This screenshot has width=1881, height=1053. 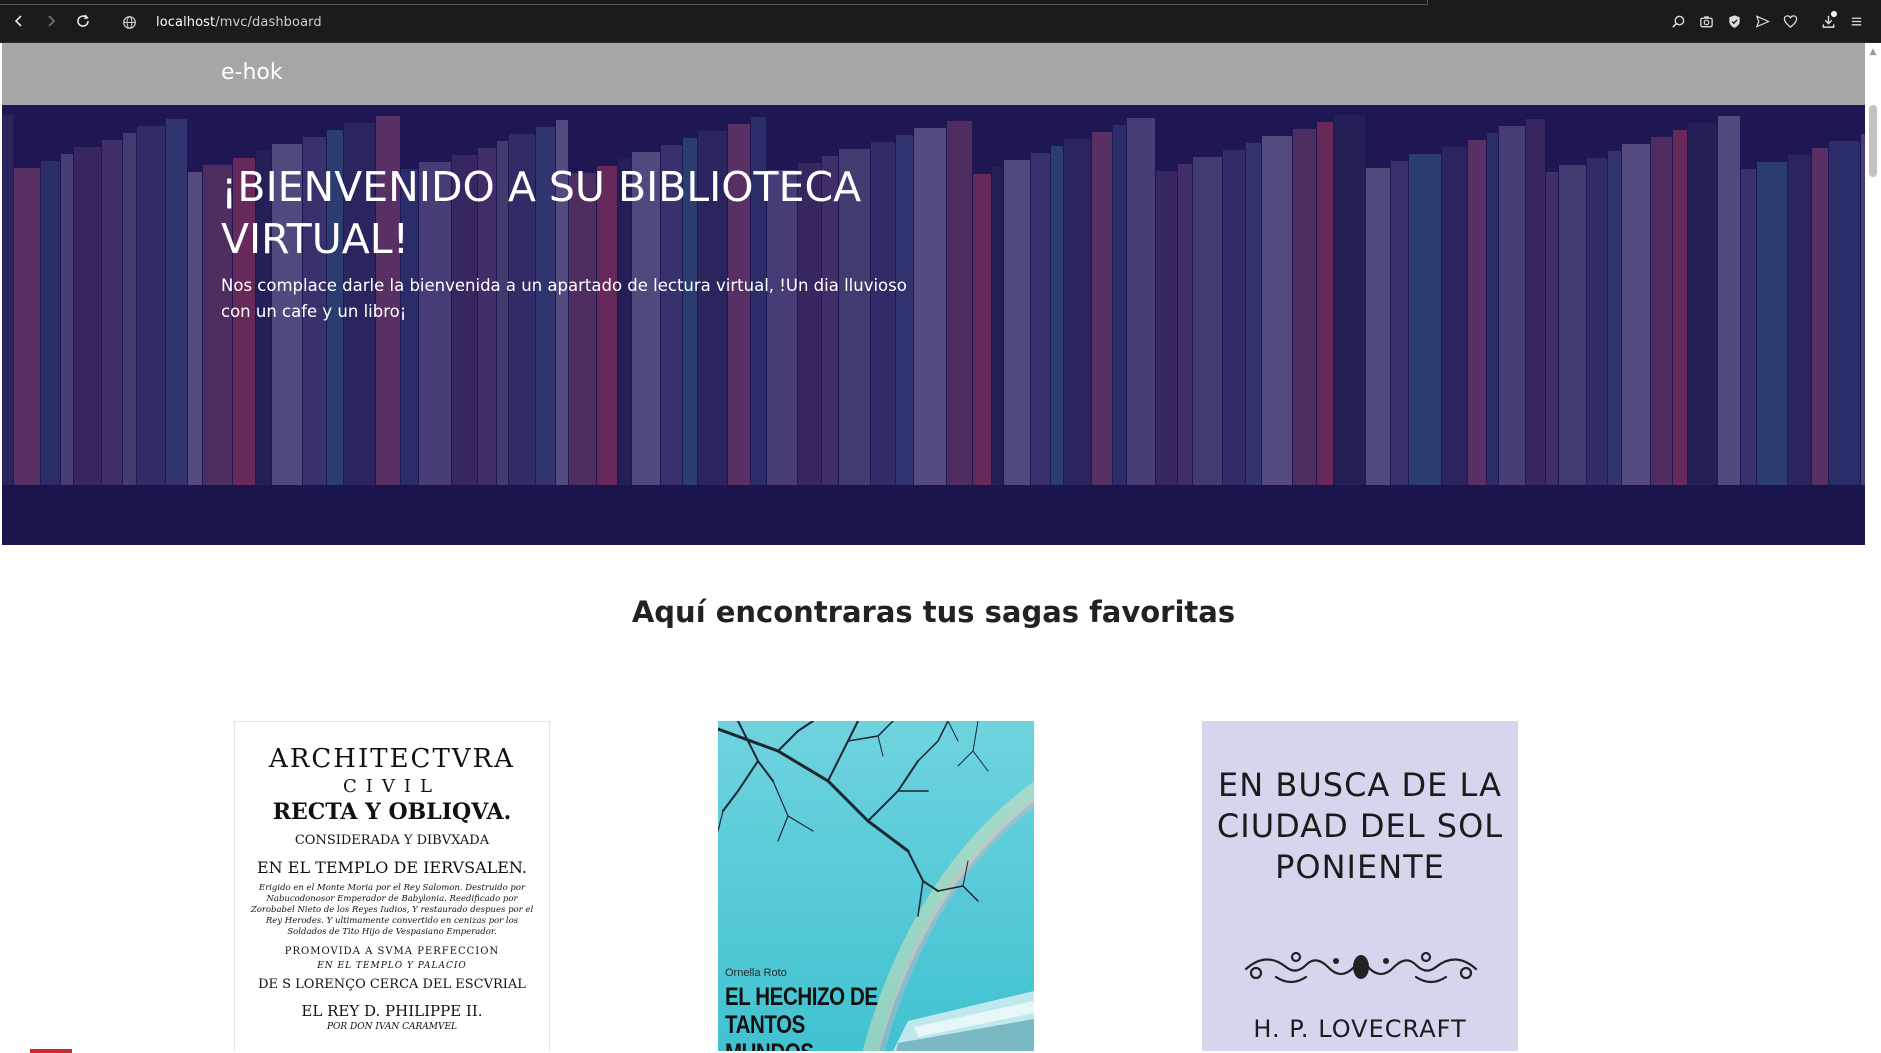 I want to click on reload-icon, so click(x=83, y=20).